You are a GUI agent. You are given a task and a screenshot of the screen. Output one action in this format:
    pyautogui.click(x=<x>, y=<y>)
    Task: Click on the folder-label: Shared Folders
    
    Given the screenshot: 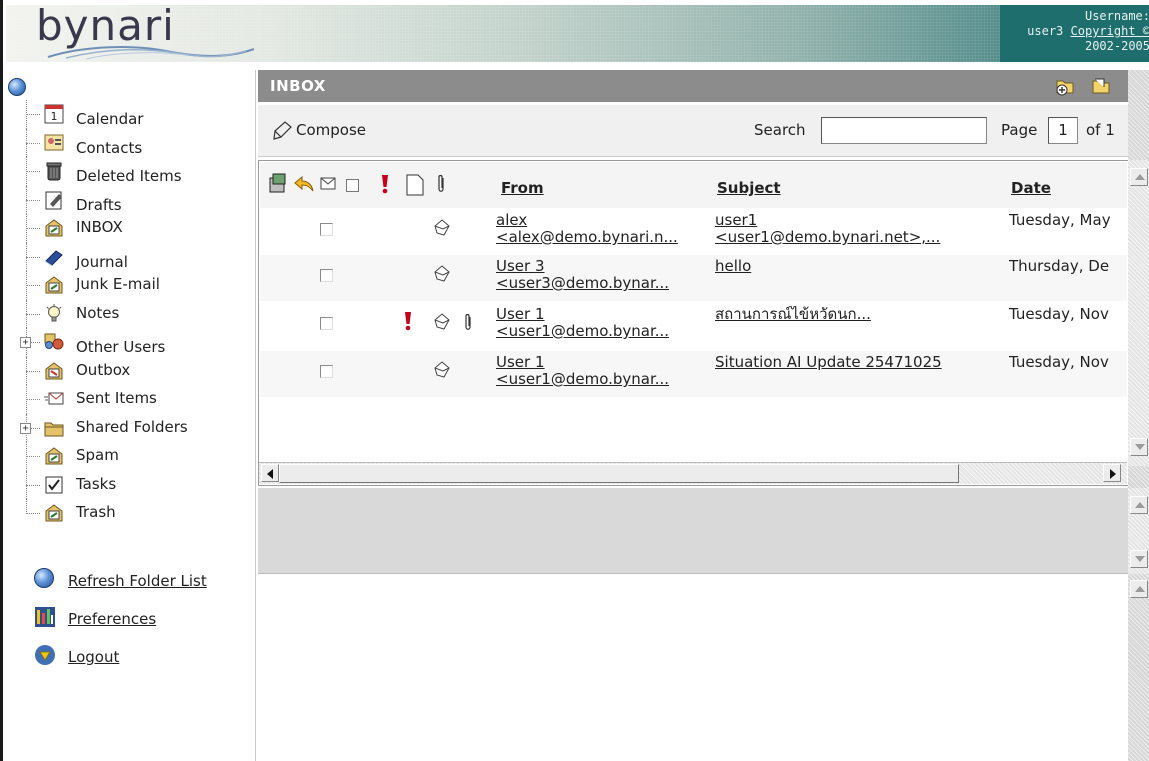 What is the action you would take?
    pyautogui.click(x=132, y=427)
    